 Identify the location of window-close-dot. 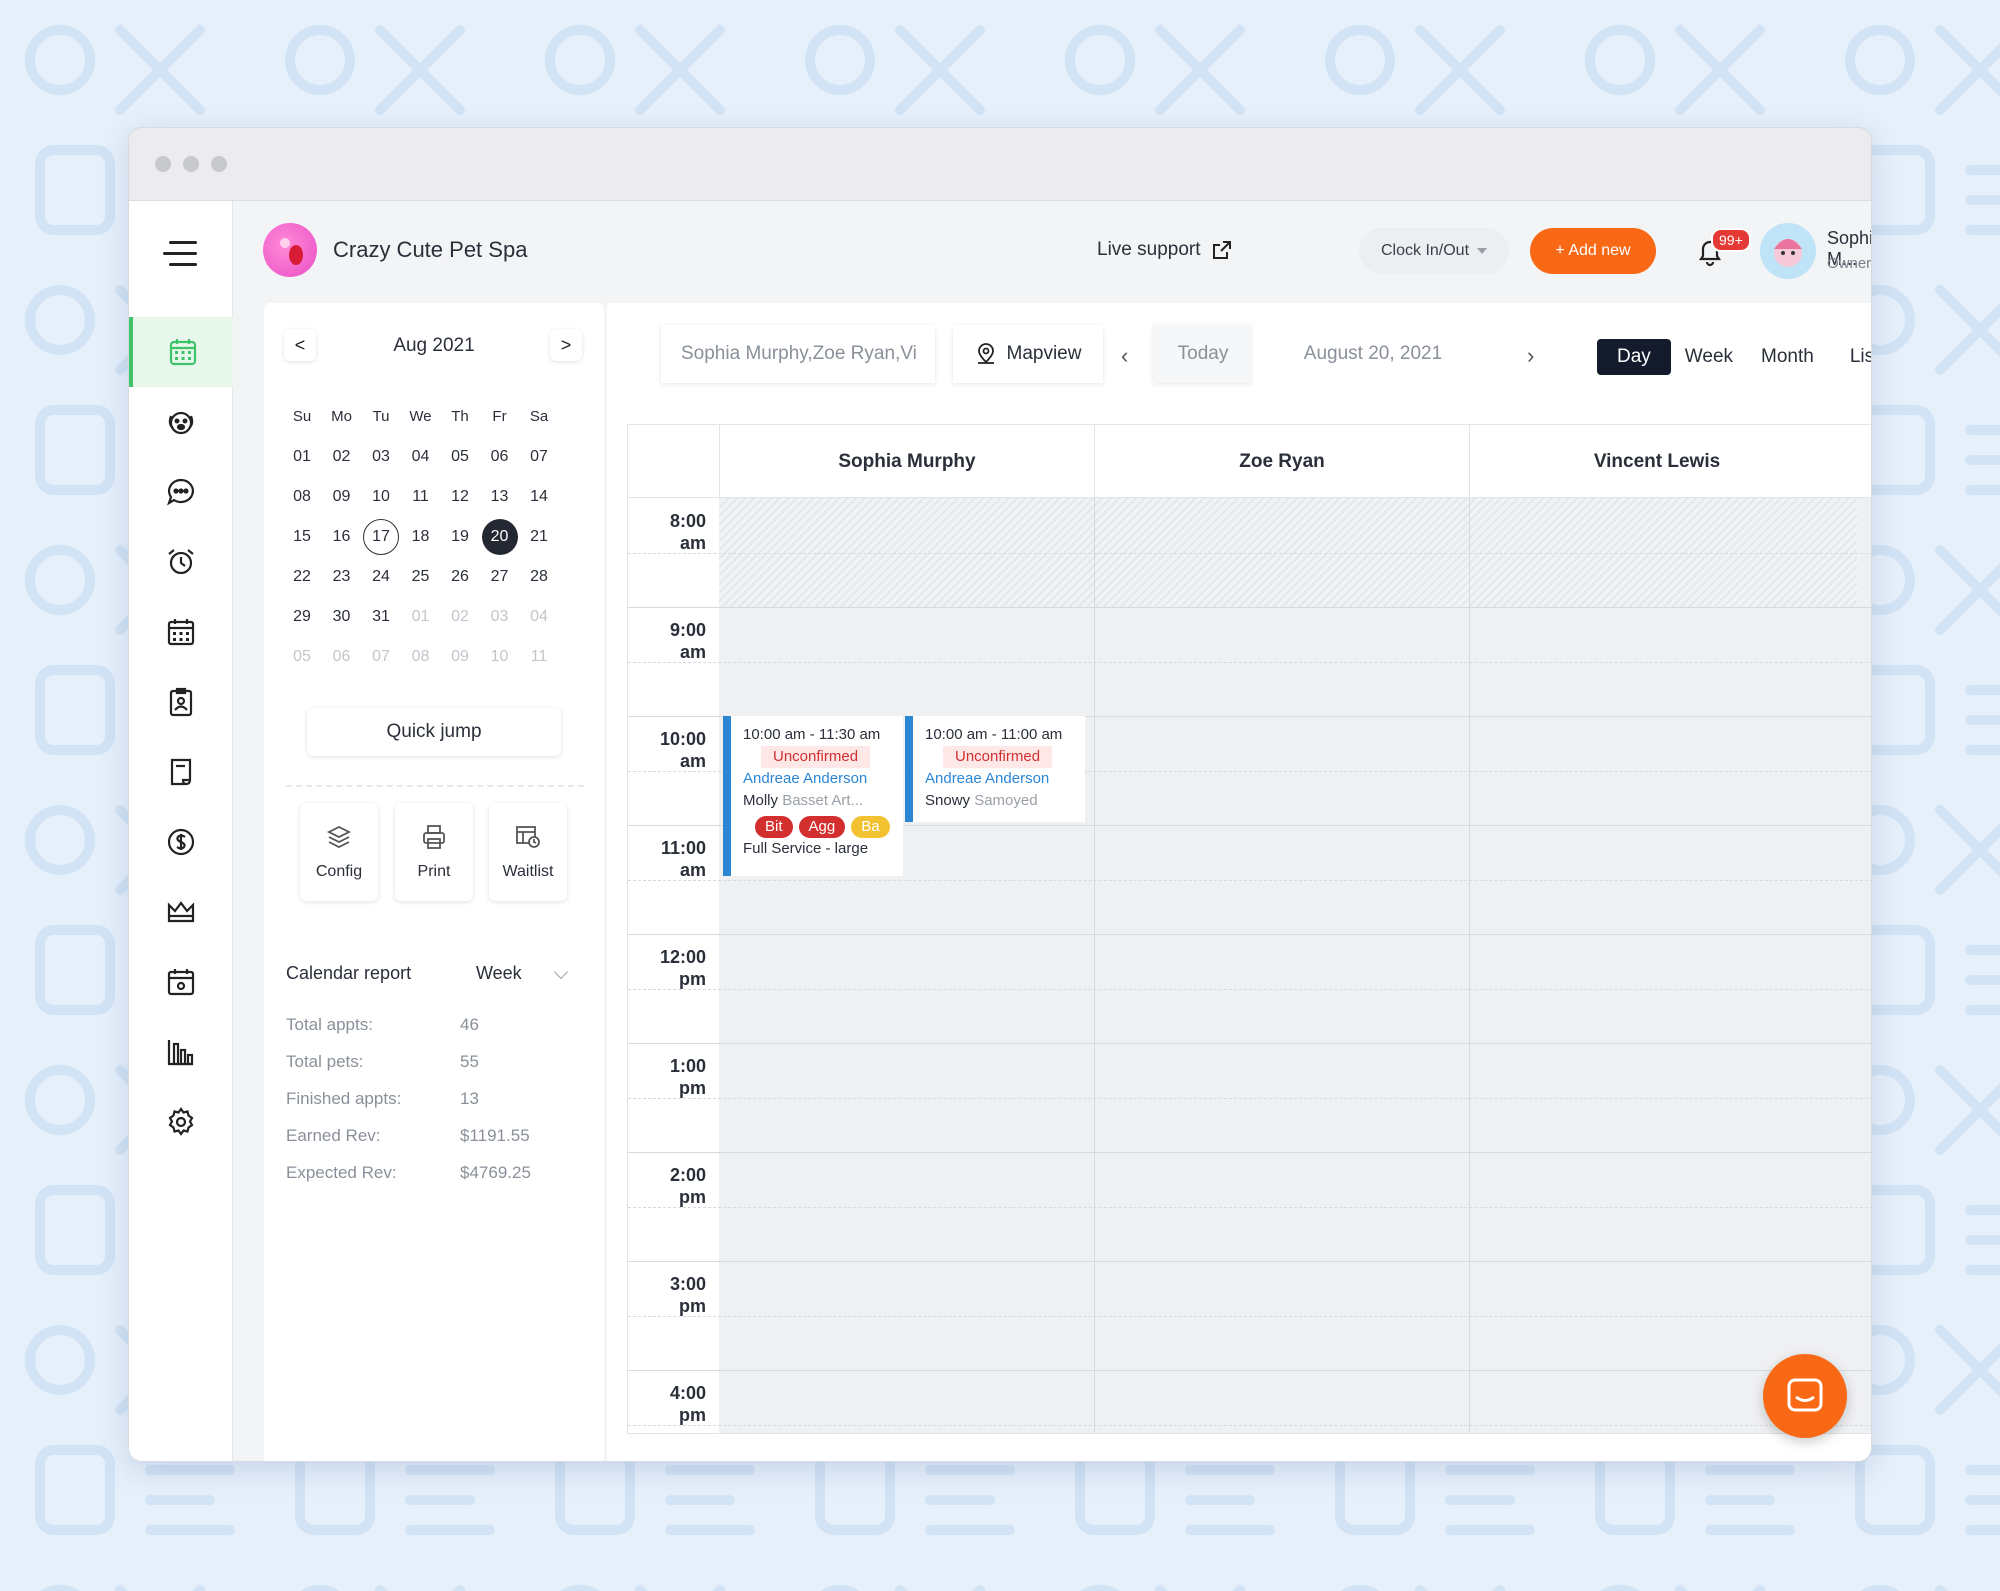
(163, 164).